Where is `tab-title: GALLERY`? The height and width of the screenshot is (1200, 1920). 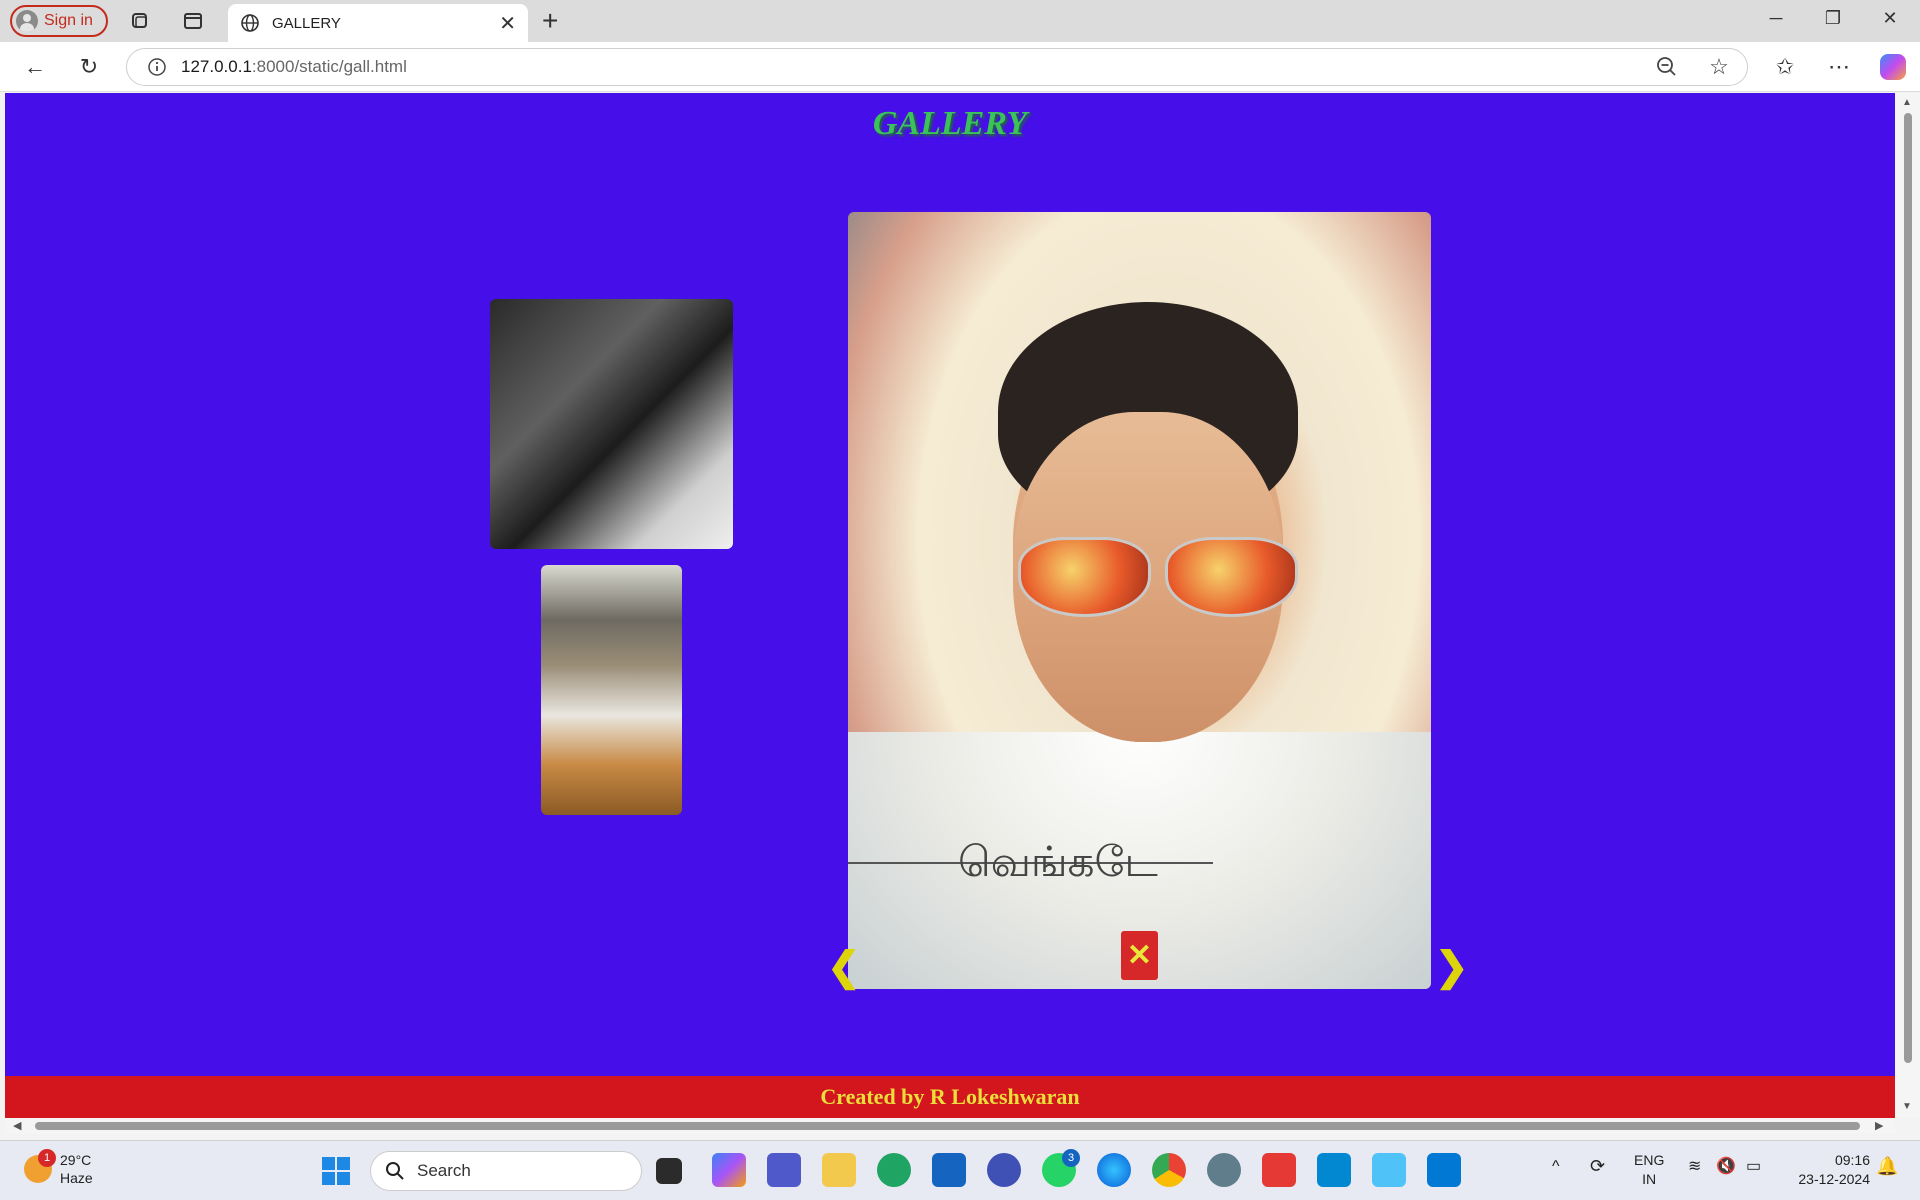
tab-title: GALLERY is located at coordinates (306, 23).